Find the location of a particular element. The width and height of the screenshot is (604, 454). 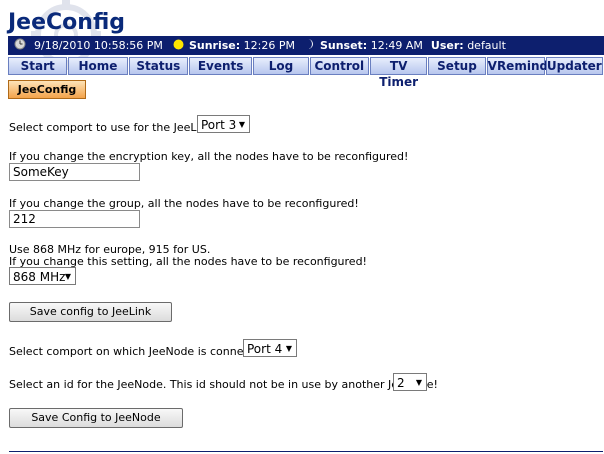

tab-home: Home is located at coordinates (98, 66).